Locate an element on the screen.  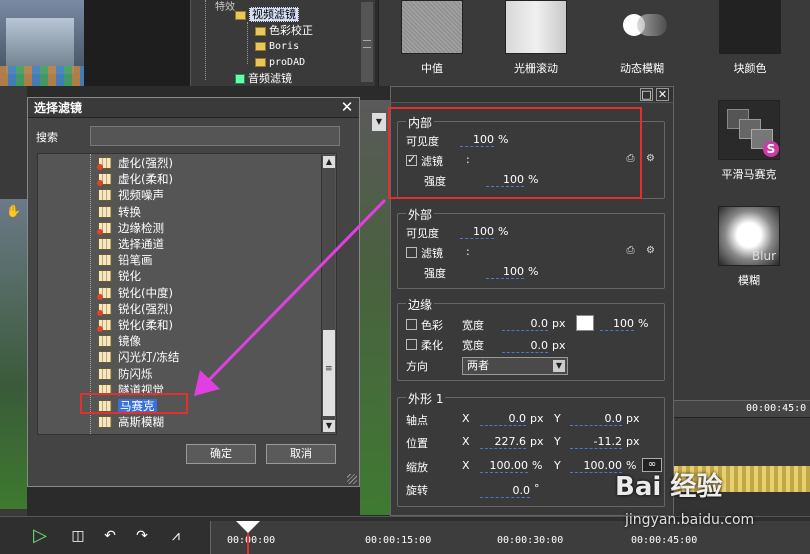
search-label: 搜索 is located at coordinates (47, 137).